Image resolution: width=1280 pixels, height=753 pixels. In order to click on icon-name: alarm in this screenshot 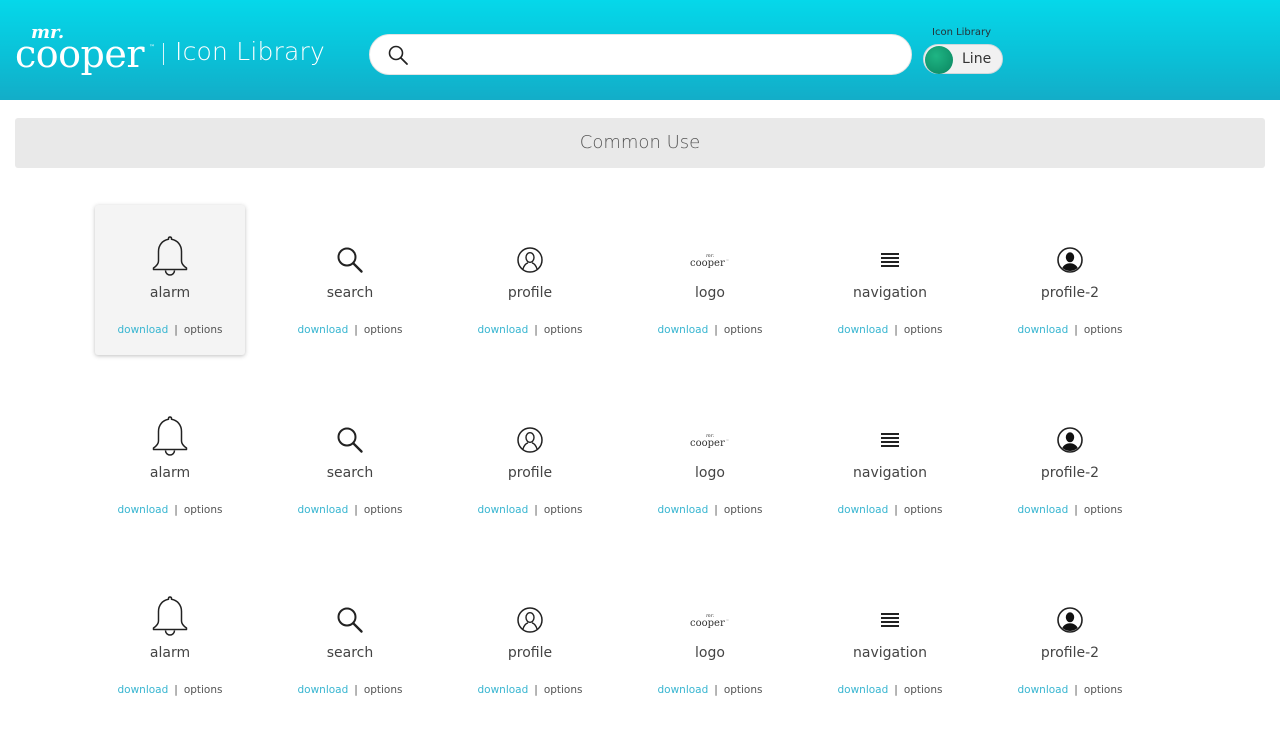, I will do `click(170, 473)`.